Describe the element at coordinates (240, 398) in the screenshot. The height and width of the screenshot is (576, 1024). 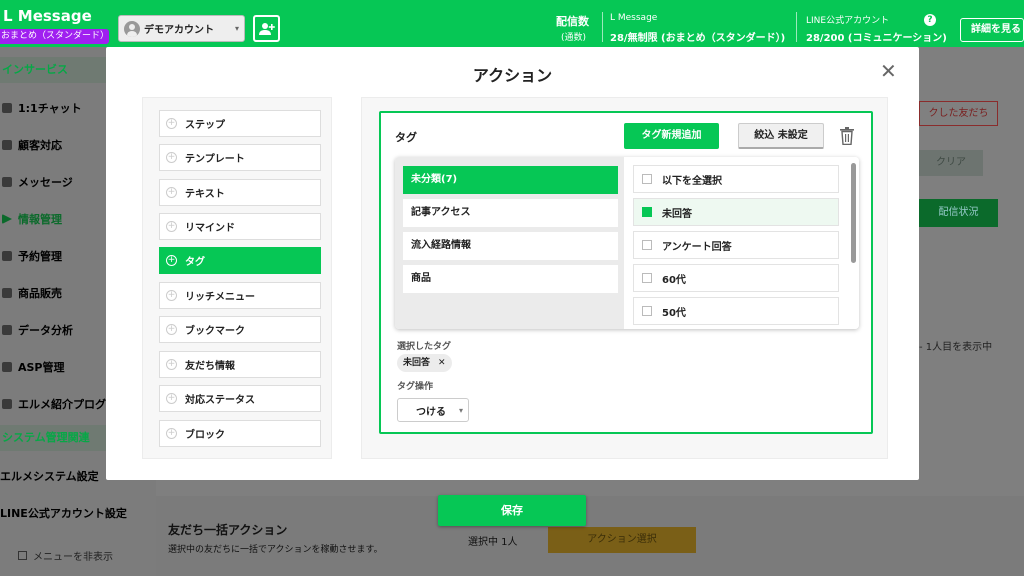
I see `action-status: + 対応ステータス` at that location.